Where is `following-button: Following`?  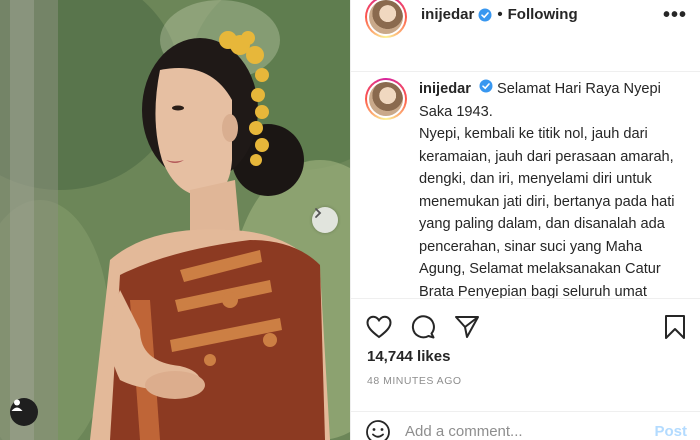
following-button: Following is located at coordinates (543, 14).